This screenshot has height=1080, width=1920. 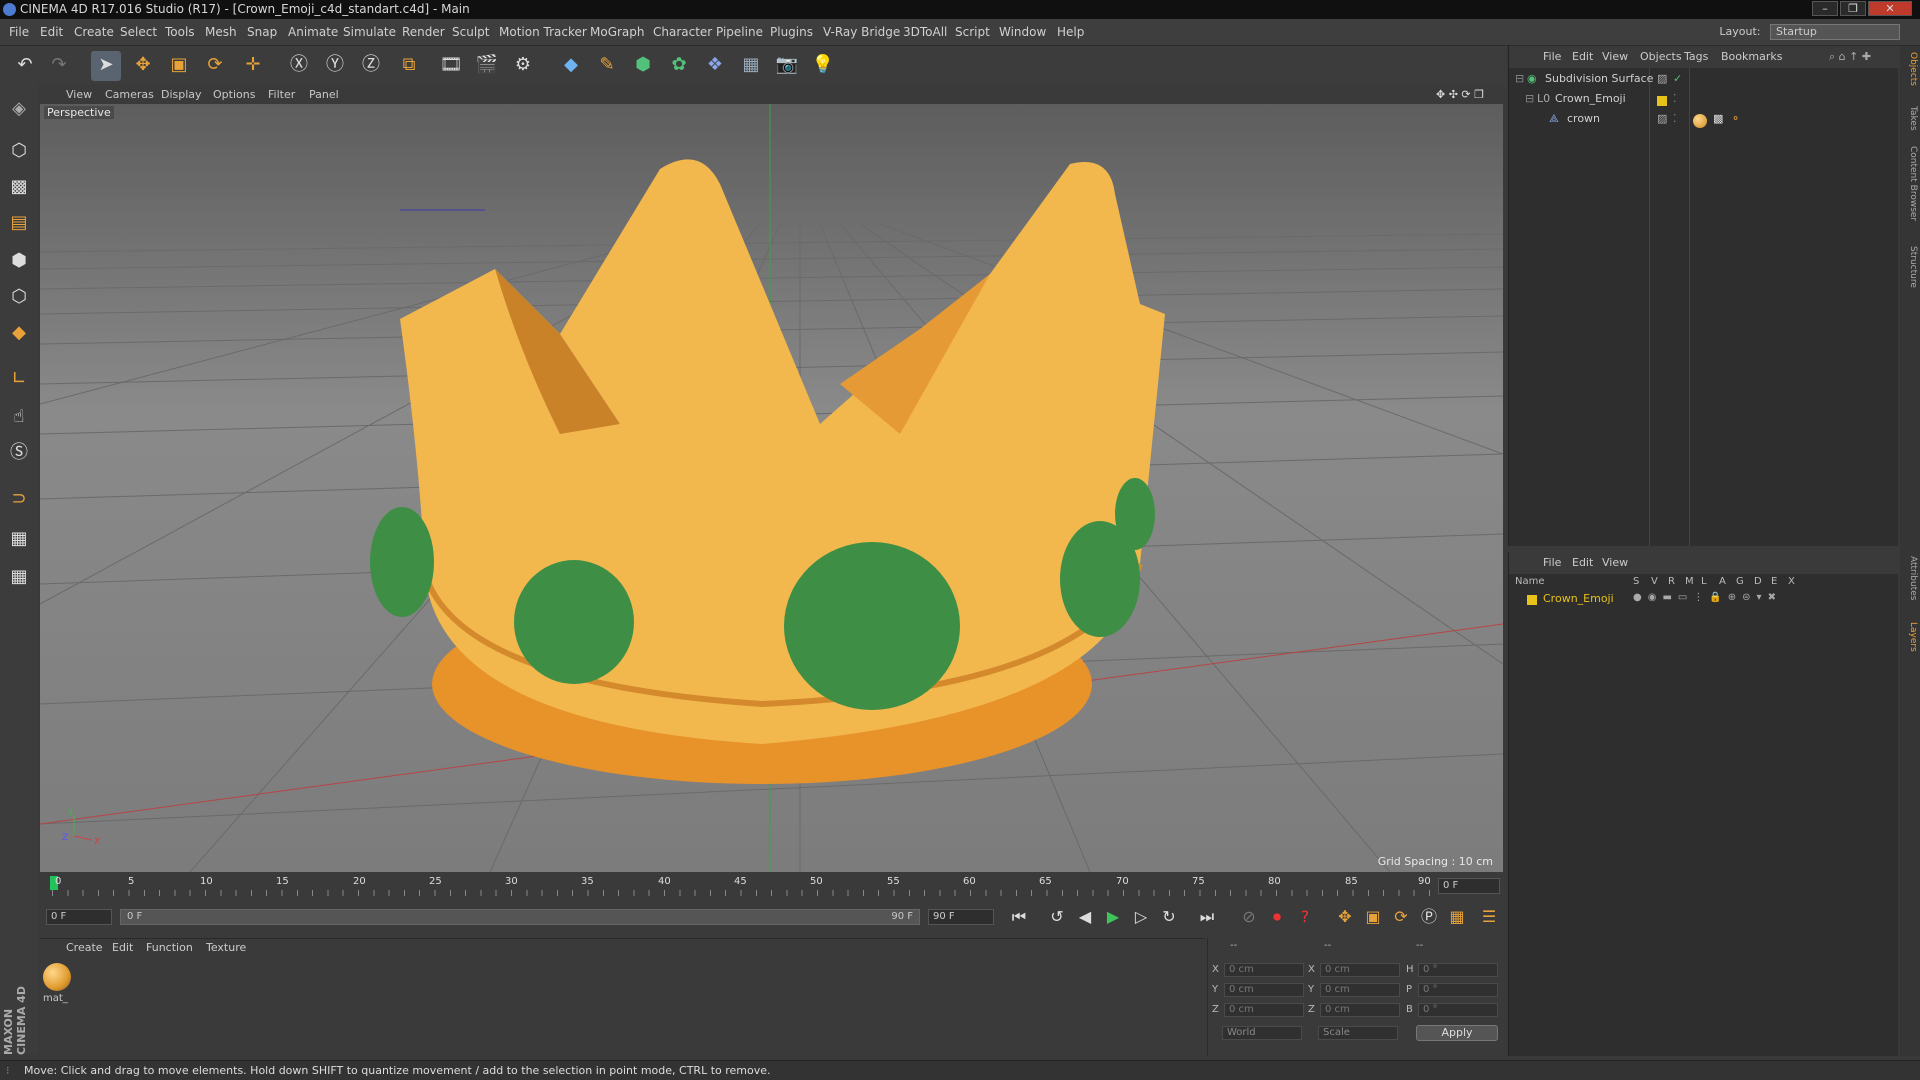 What do you see at coordinates (313, 32) in the screenshot?
I see `menu-animate: Animate` at bounding box center [313, 32].